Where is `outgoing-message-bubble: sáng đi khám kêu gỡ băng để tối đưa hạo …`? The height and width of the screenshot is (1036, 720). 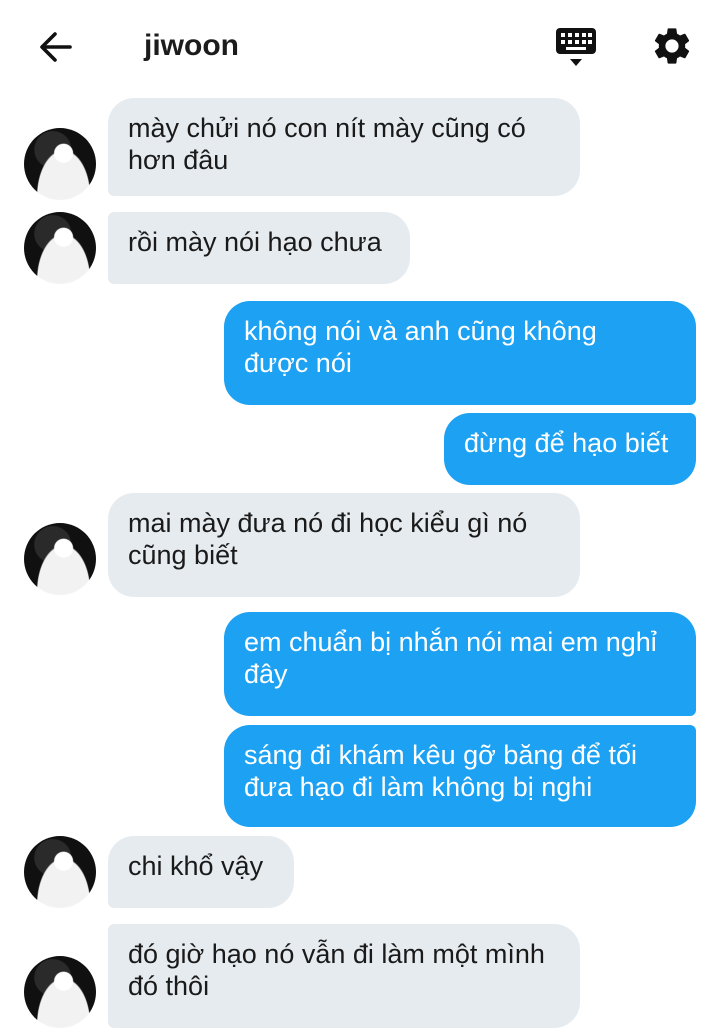
outgoing-message-bubble: sáng đi khám kêu gỡ băng để tối đưa hạo … is located at coordinates (460, 776).